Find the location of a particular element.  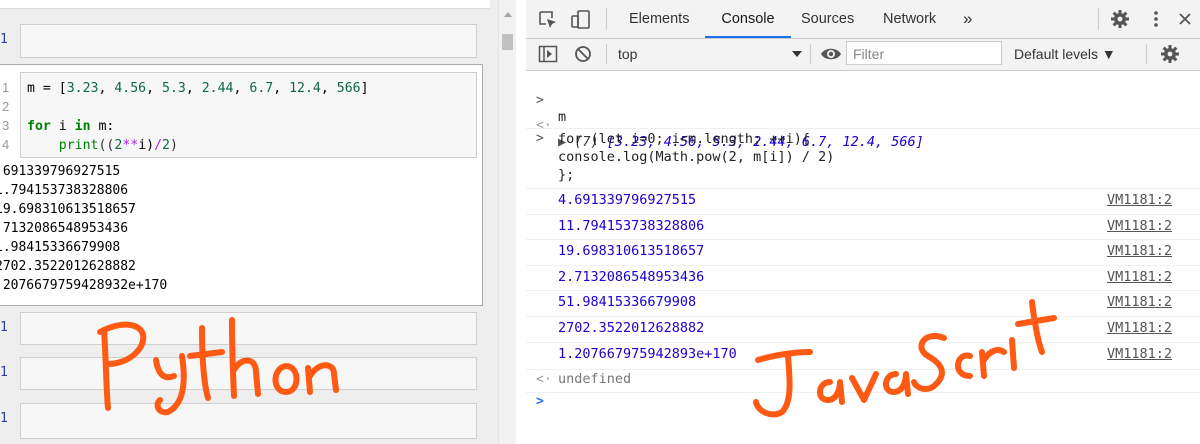

console-log-row: 51.98415336679908 VM1181:2 is located at coordinates (863, 301).